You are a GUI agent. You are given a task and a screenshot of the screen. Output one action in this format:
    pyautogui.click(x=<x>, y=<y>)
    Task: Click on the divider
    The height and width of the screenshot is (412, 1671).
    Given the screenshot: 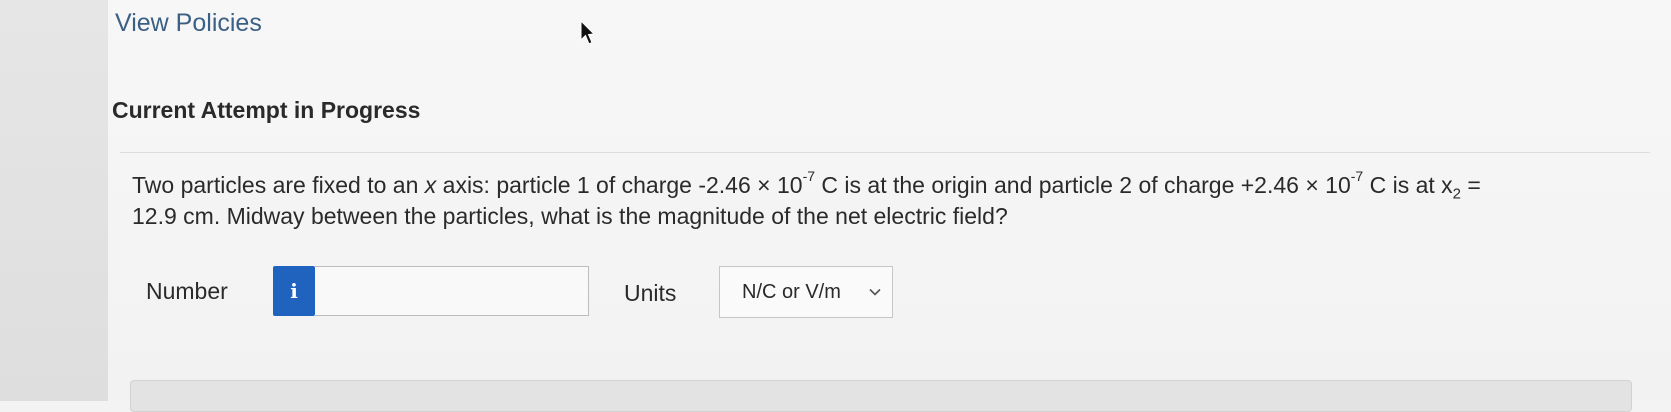 What is the action you would take?
    pyautogui.click(x=885, y=152)
    